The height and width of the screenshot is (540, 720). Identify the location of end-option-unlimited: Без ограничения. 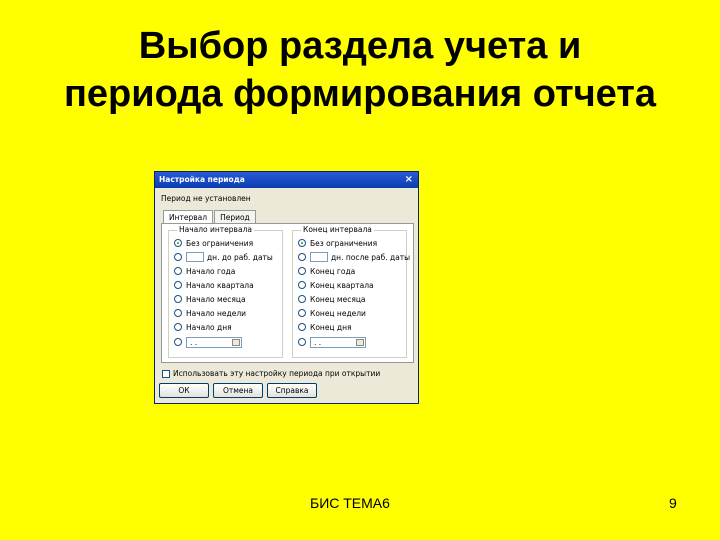
(337, 243).